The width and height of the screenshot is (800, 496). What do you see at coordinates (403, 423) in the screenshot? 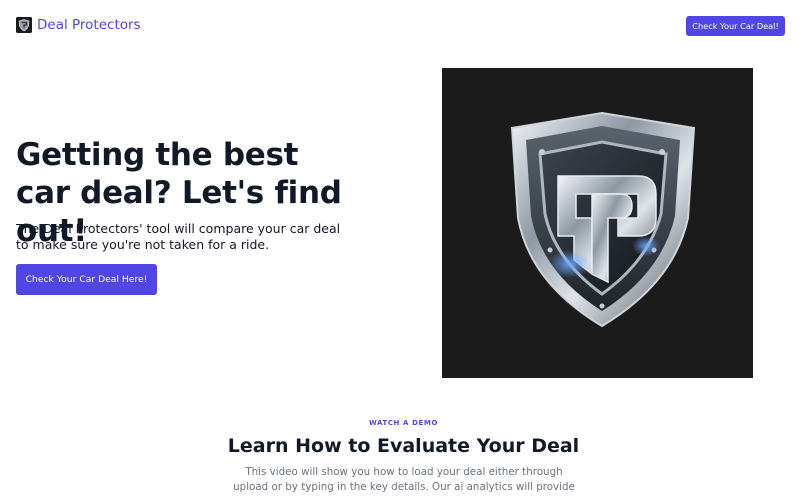
I see `demo-eyebrow: WATCH A DEMO` at bounding box center [403, 423].